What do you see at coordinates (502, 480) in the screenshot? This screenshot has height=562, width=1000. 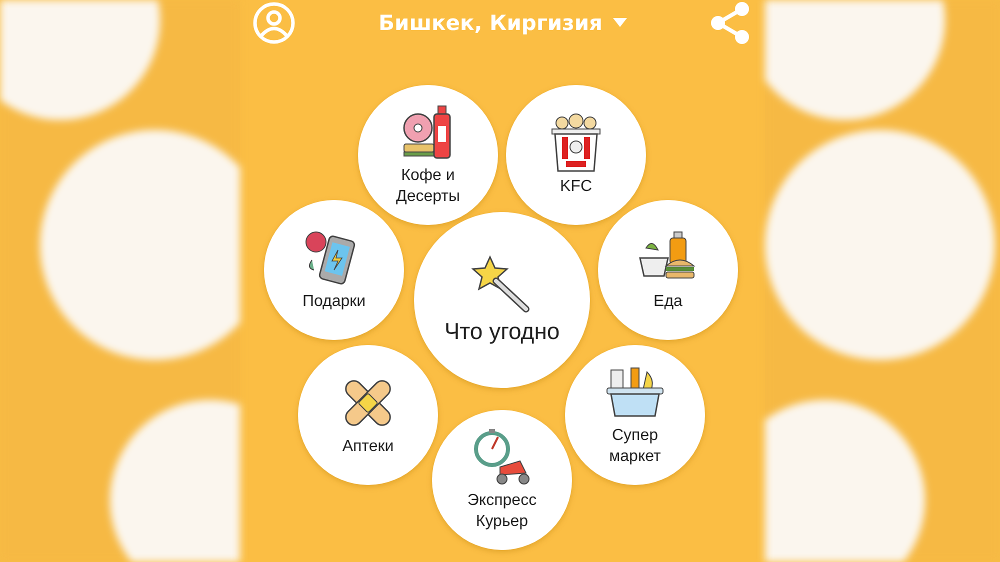 I see `category-button: Экспресс Курьер` at bounding box center [502, 480].